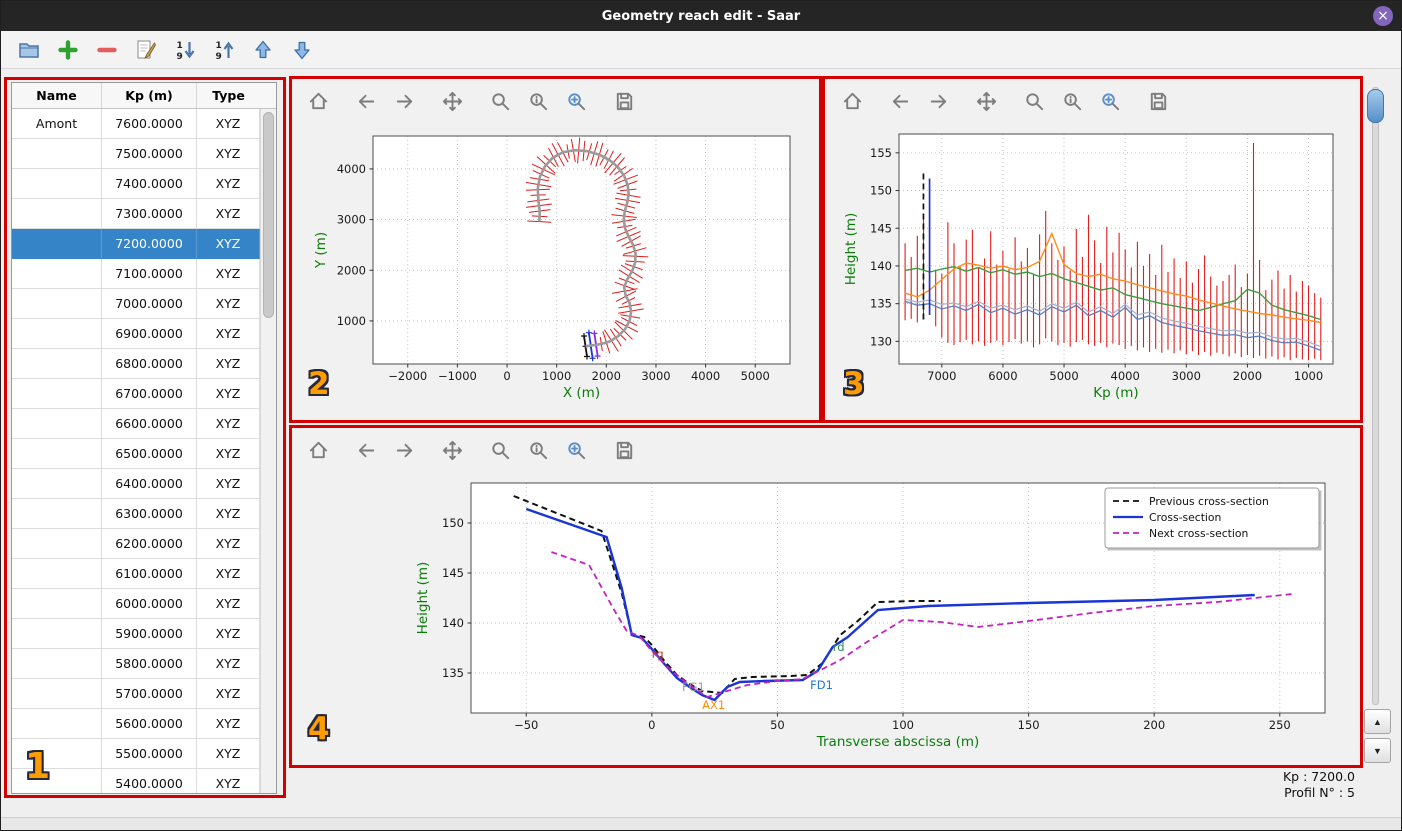 This screenshot has width=1402, height=831. Describe the element at coordinates (68, 50) in the screenshot. I see `toolbar-add-button` at that location.